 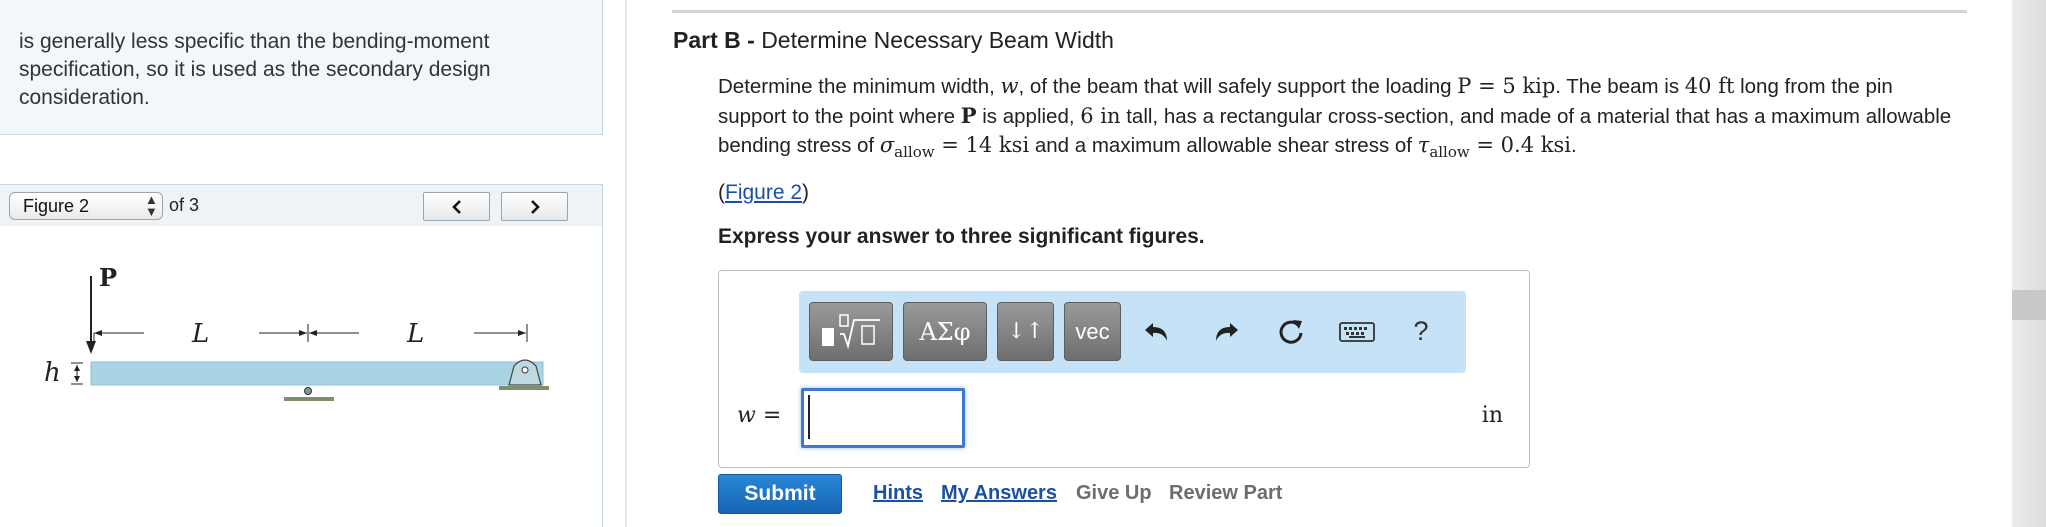 What do you see at coordinates (525, 370) in the screenshot?
I see `pin` at bounding box center [525, 370].